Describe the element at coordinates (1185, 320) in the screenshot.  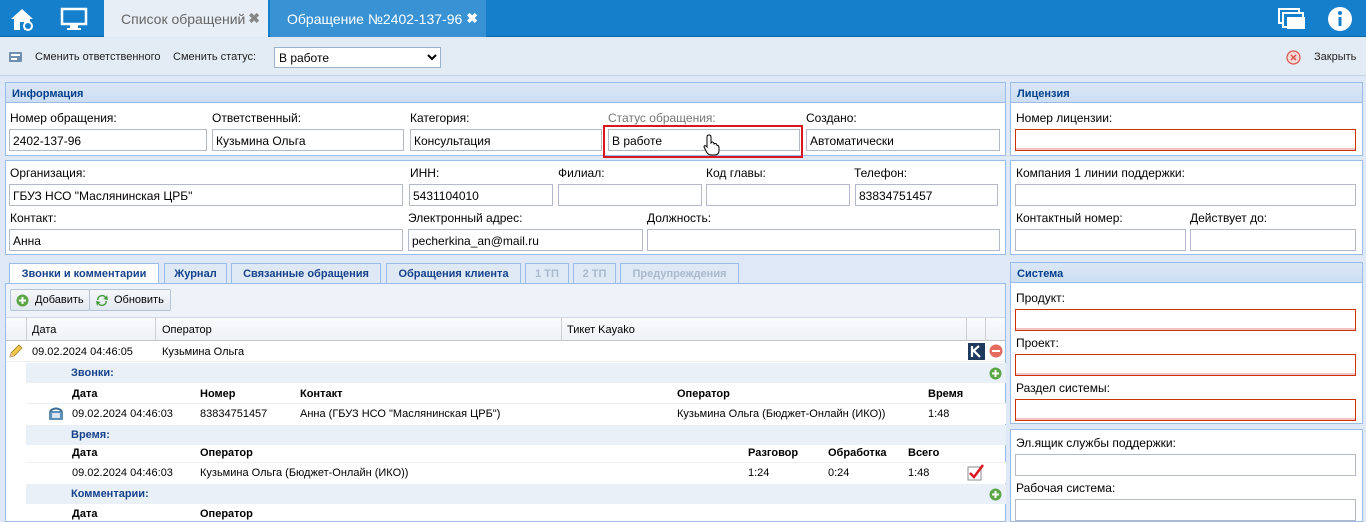
I see `product-field` at that location.